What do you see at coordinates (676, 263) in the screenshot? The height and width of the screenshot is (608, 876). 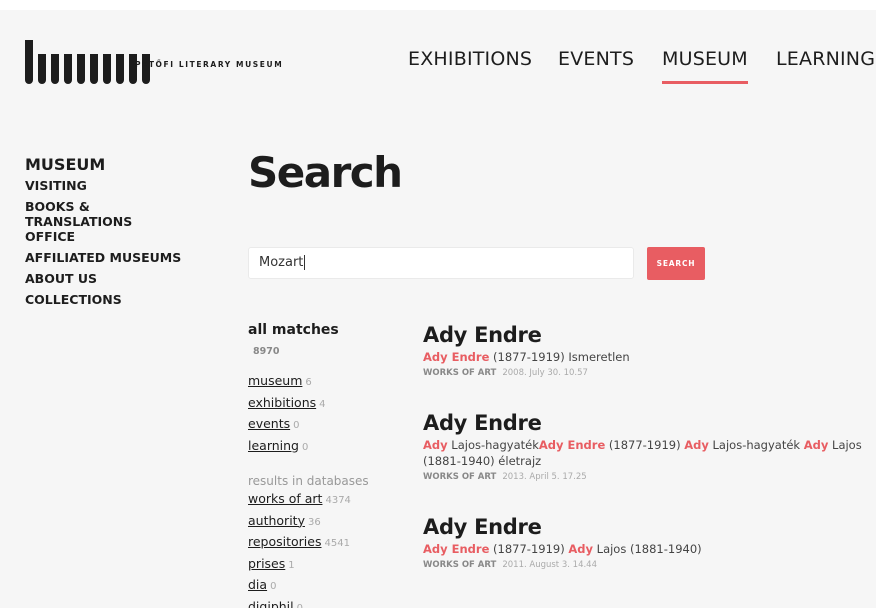 I see `search-button: SEARCH` at bounding box center [676, 263].